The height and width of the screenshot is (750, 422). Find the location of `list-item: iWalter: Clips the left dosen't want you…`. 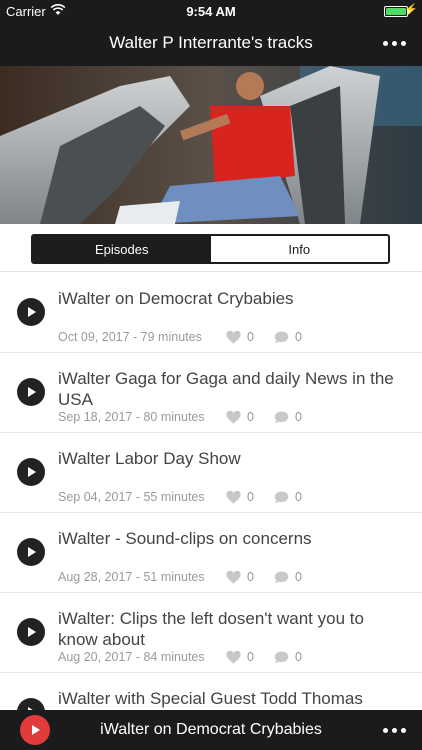

list-item: iWalter: Clips the left dosen't want you… is located at coordinates (211, 633).